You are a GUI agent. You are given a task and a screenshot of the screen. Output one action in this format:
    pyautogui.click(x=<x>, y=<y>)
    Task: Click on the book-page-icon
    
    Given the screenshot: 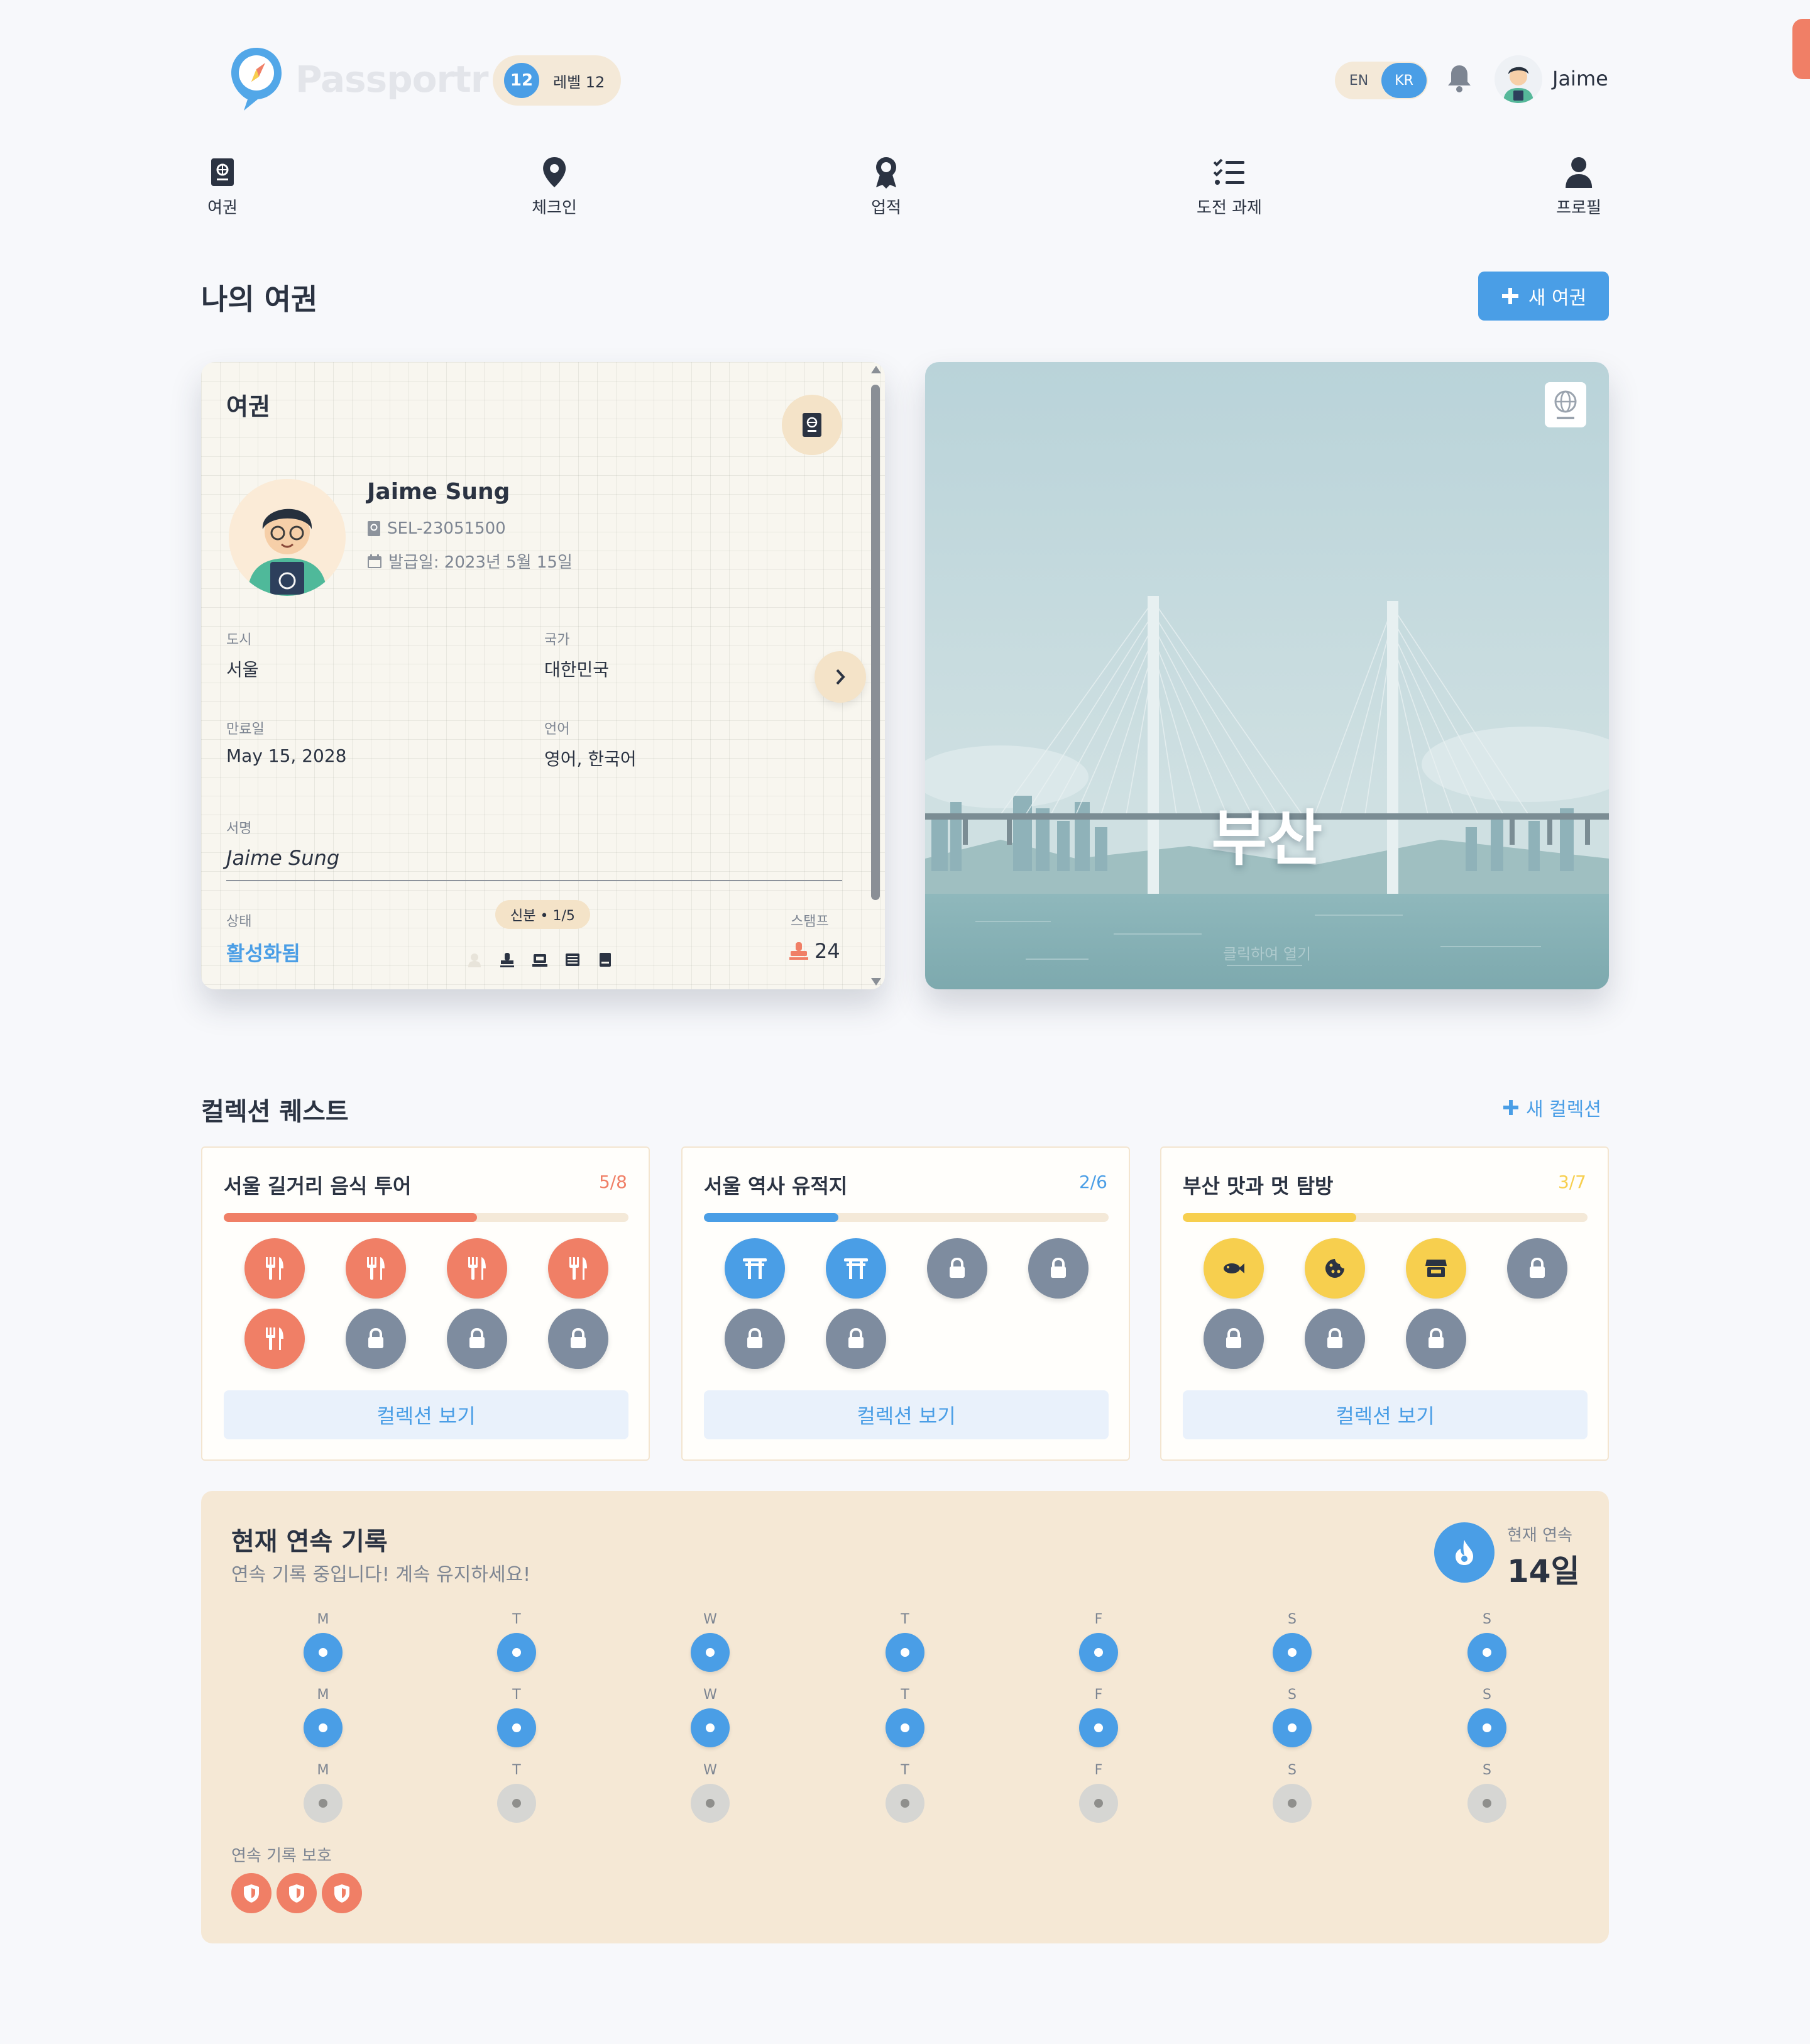 What is the action you would take?
    pyautogui.click(x=605, y=959)
    